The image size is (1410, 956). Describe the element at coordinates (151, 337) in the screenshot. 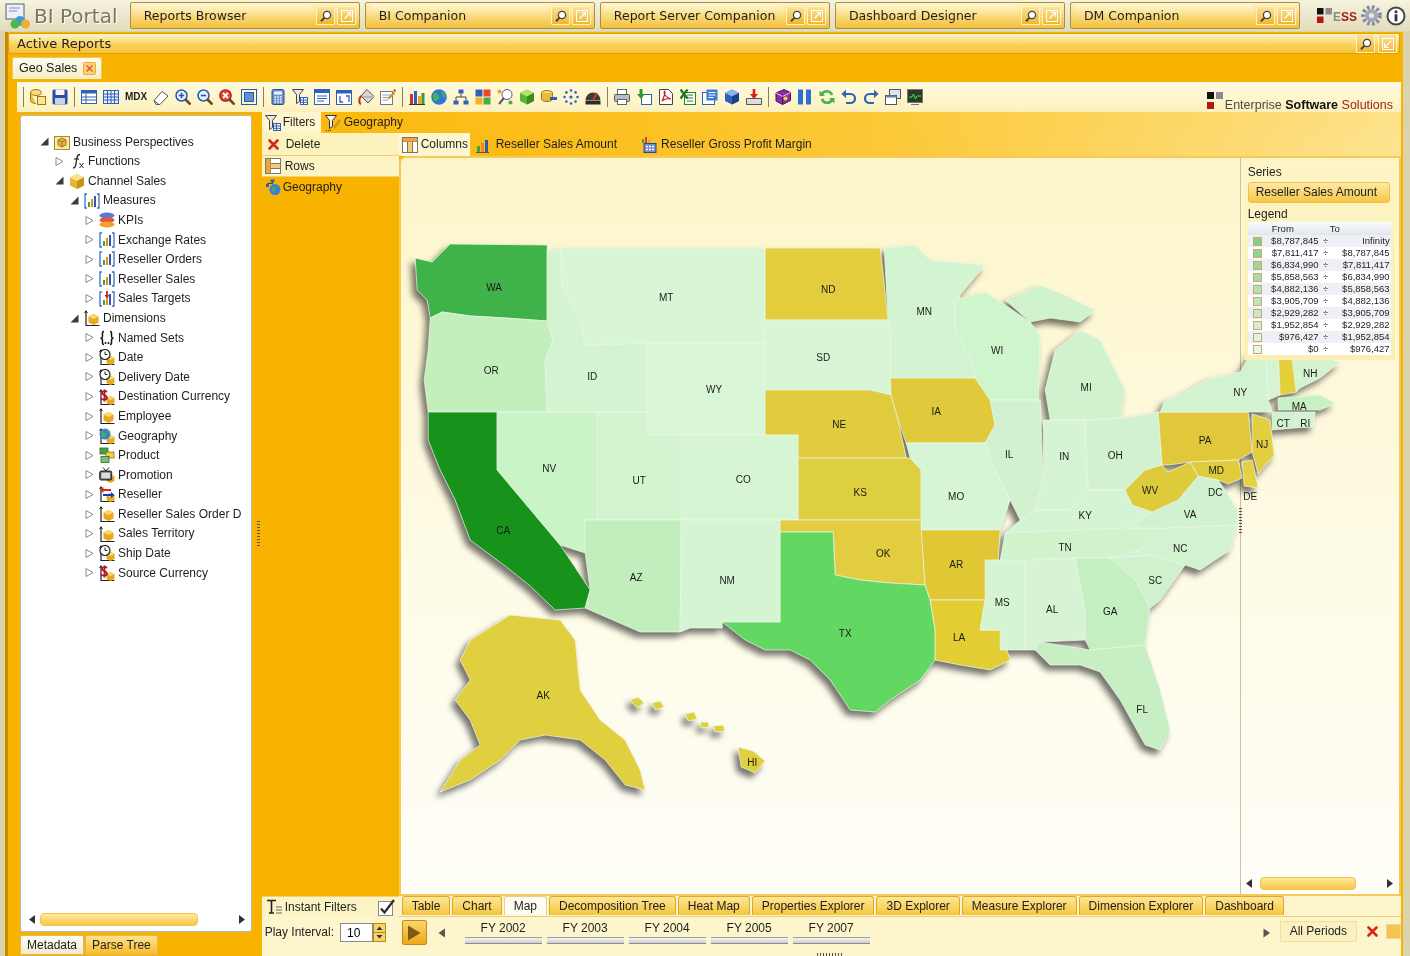

I see `tree-item: Named Sets` at that location.